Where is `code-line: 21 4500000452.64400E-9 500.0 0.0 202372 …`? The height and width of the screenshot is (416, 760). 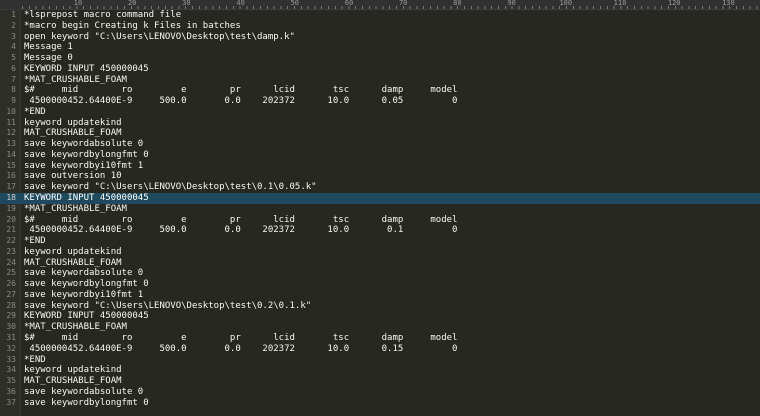 code-line: 21 4500000452.64400E-9 500.0 0.0 202372 … is located at coordinates (380, 230).